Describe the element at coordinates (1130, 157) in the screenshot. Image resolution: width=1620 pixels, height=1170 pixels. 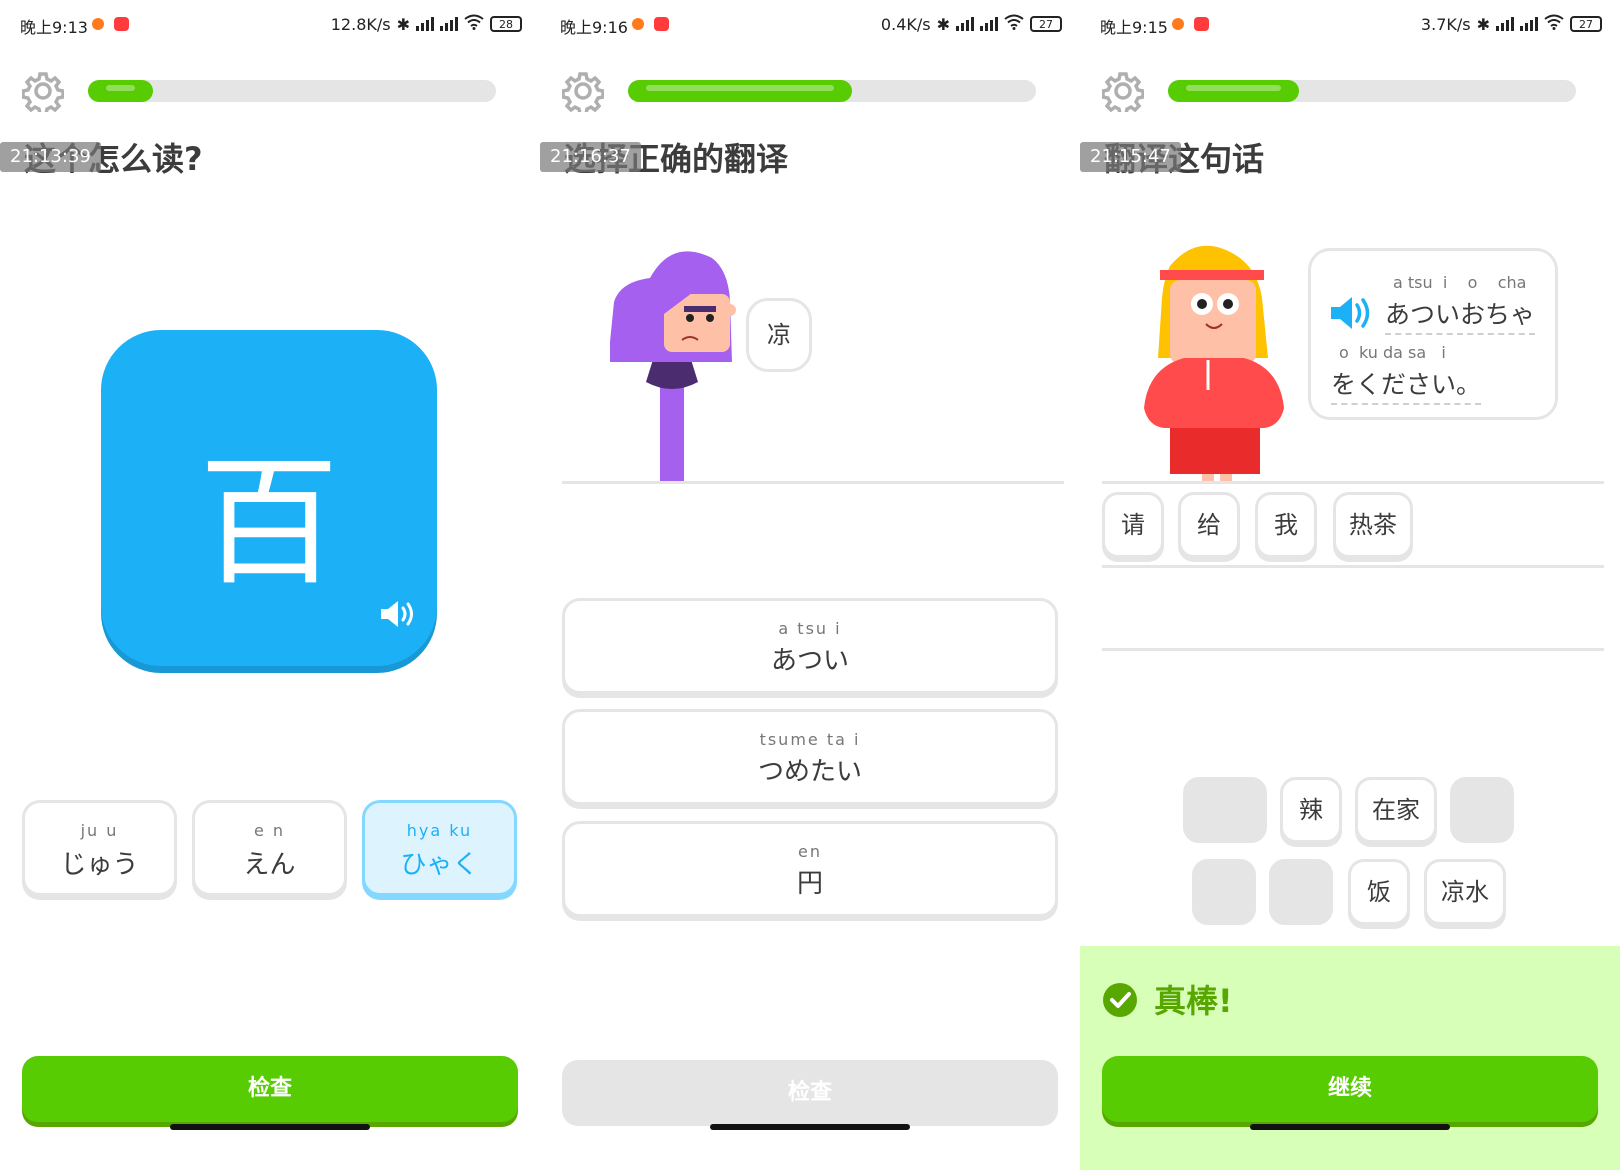
I see `timestamp-overlay: 21:15:47` at that location.